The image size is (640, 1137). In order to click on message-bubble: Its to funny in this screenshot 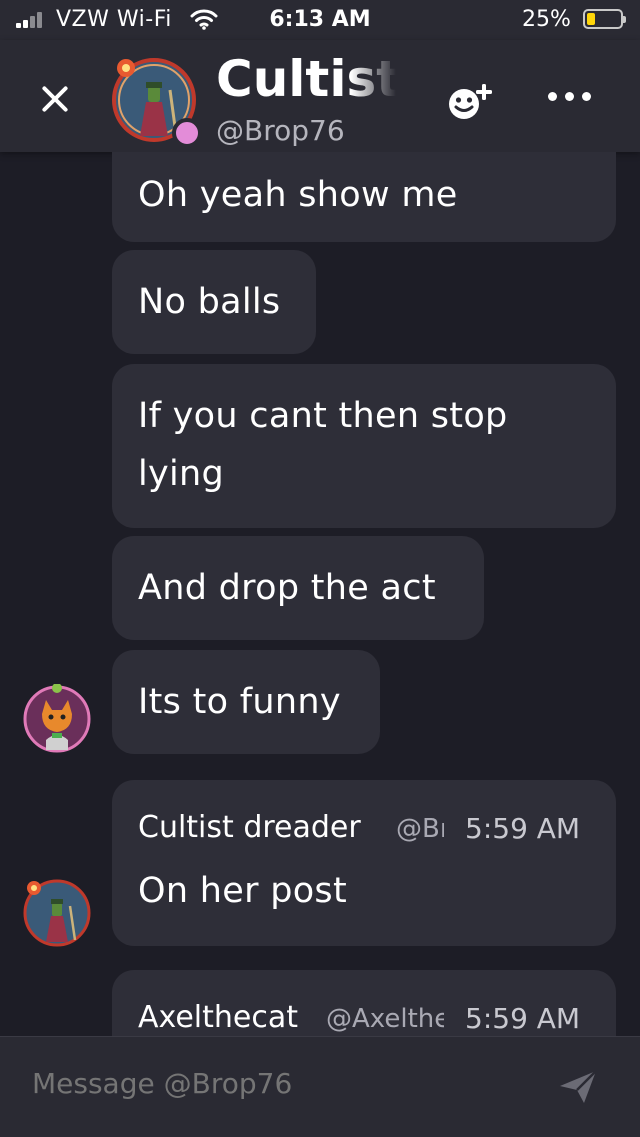, I will do `click(246, 702)`.